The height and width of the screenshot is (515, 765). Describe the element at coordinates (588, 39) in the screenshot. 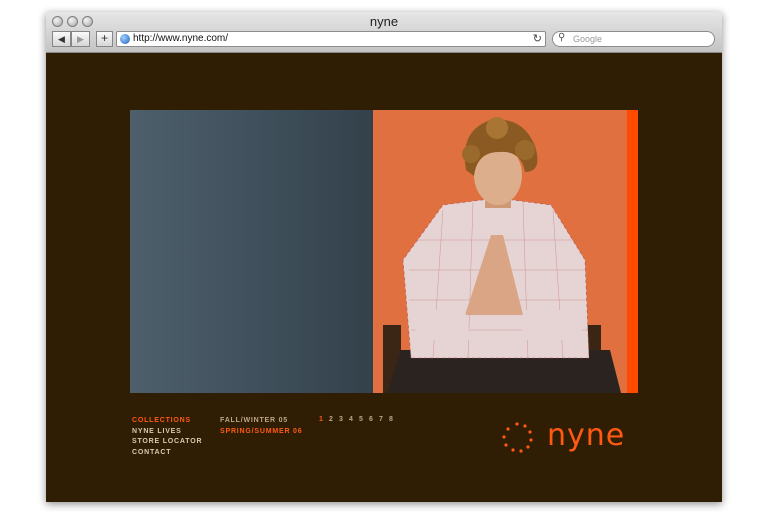

I see `search-placeholder: Google` at that location.